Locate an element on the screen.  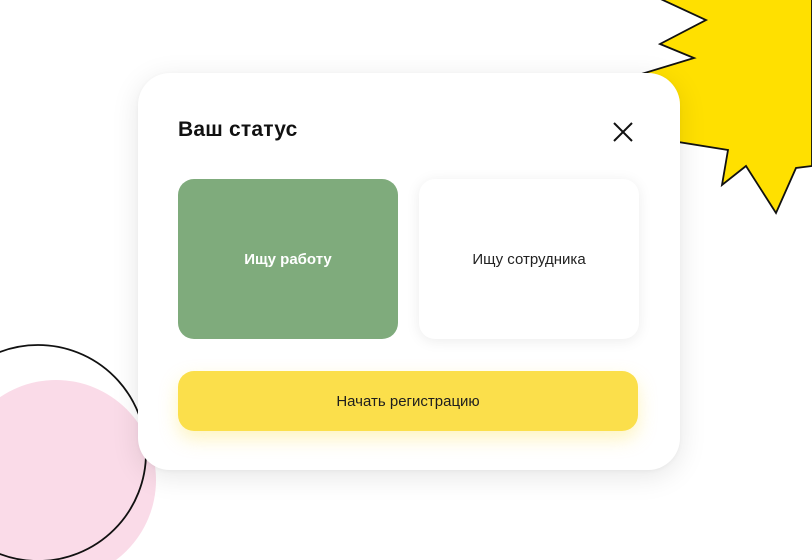
status-option-label: Ищу сотрудника is located at coordinates (529, 259).